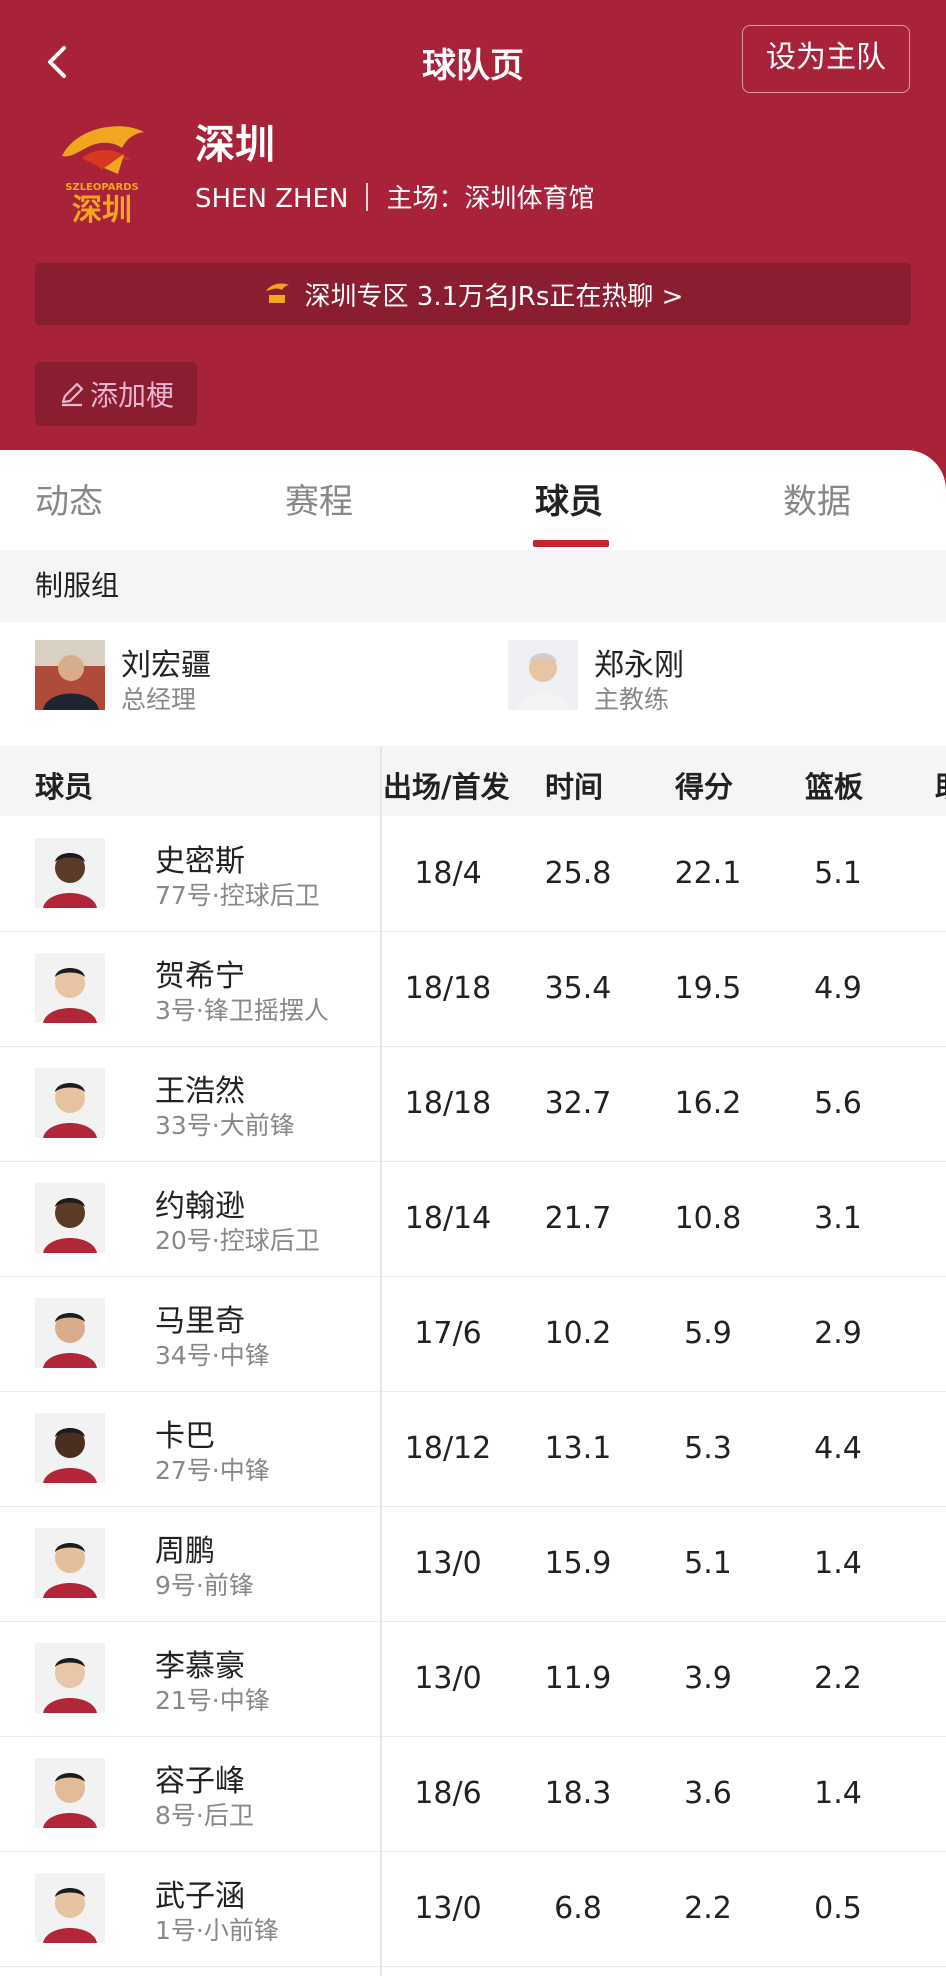  I want to click on active-tab-indicator, so click(571, 543).